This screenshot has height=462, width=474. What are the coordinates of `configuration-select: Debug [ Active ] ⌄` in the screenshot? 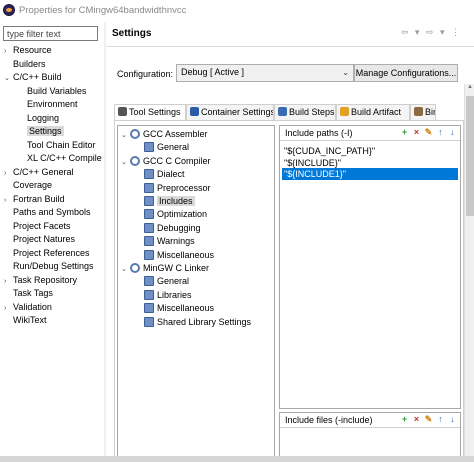 It's located at (265, 73).